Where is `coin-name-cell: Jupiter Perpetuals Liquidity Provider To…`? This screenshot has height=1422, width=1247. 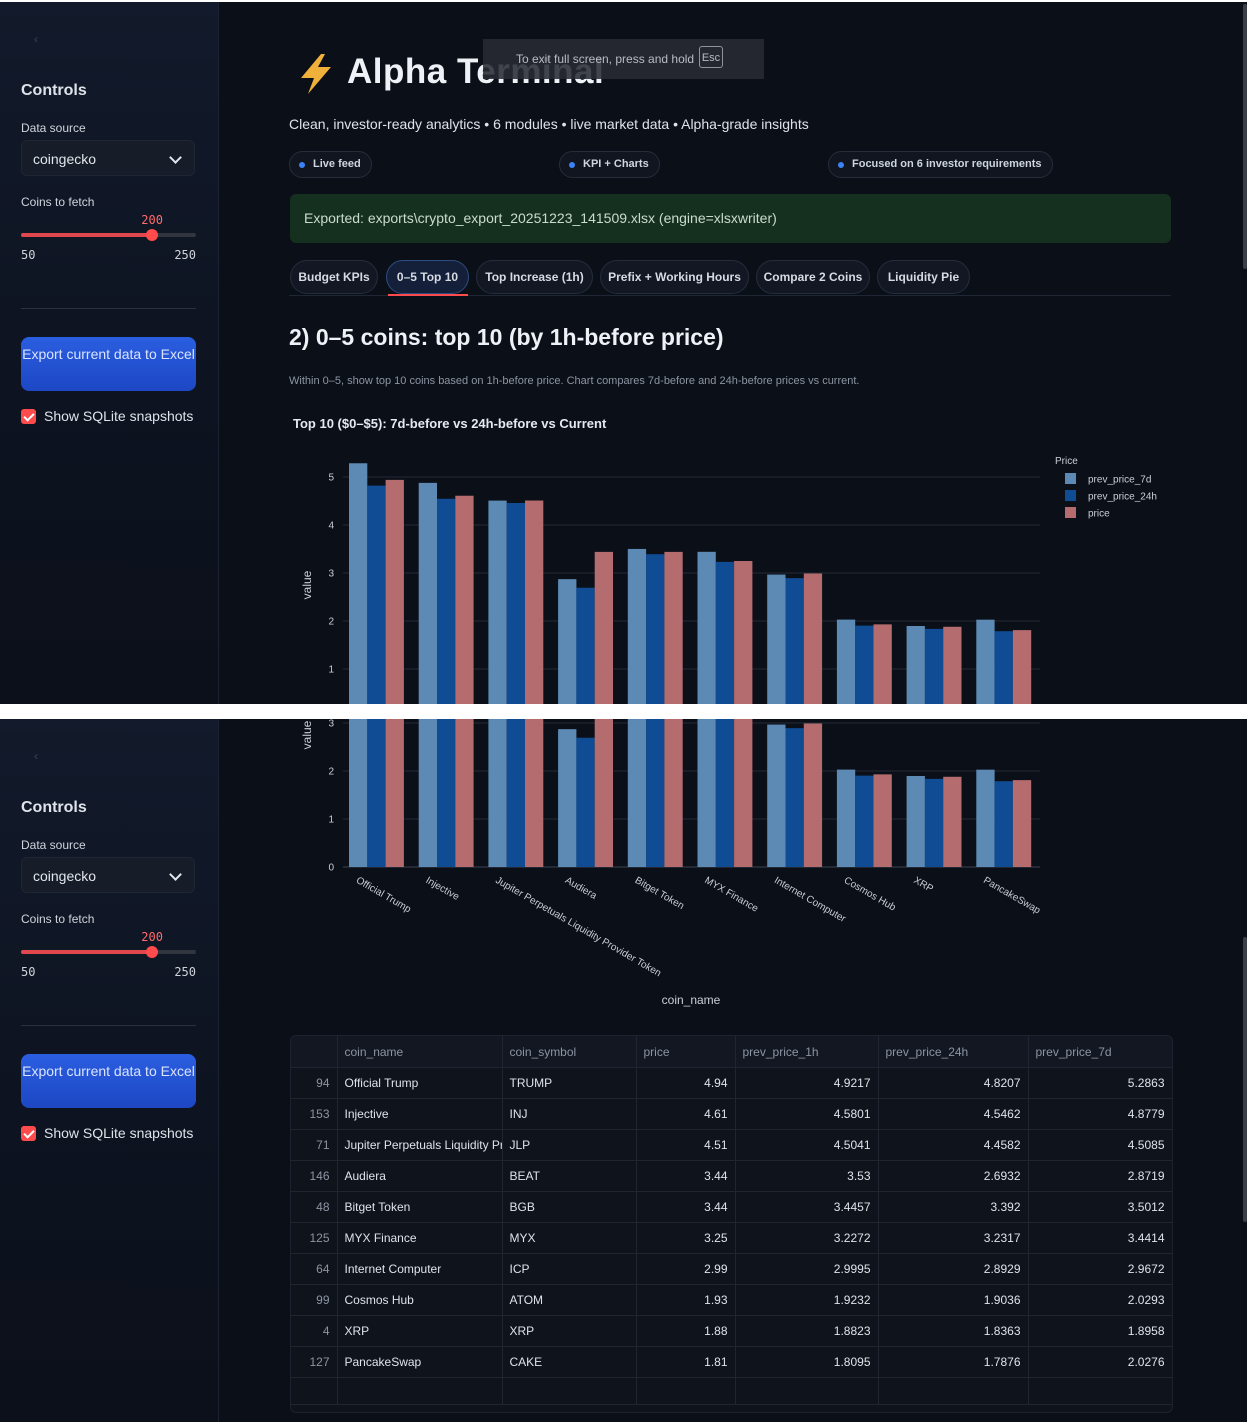 coin-name-cell: Jupiter Perpetuals Liquidity Provider To… is located at coordinates (420, 1145).